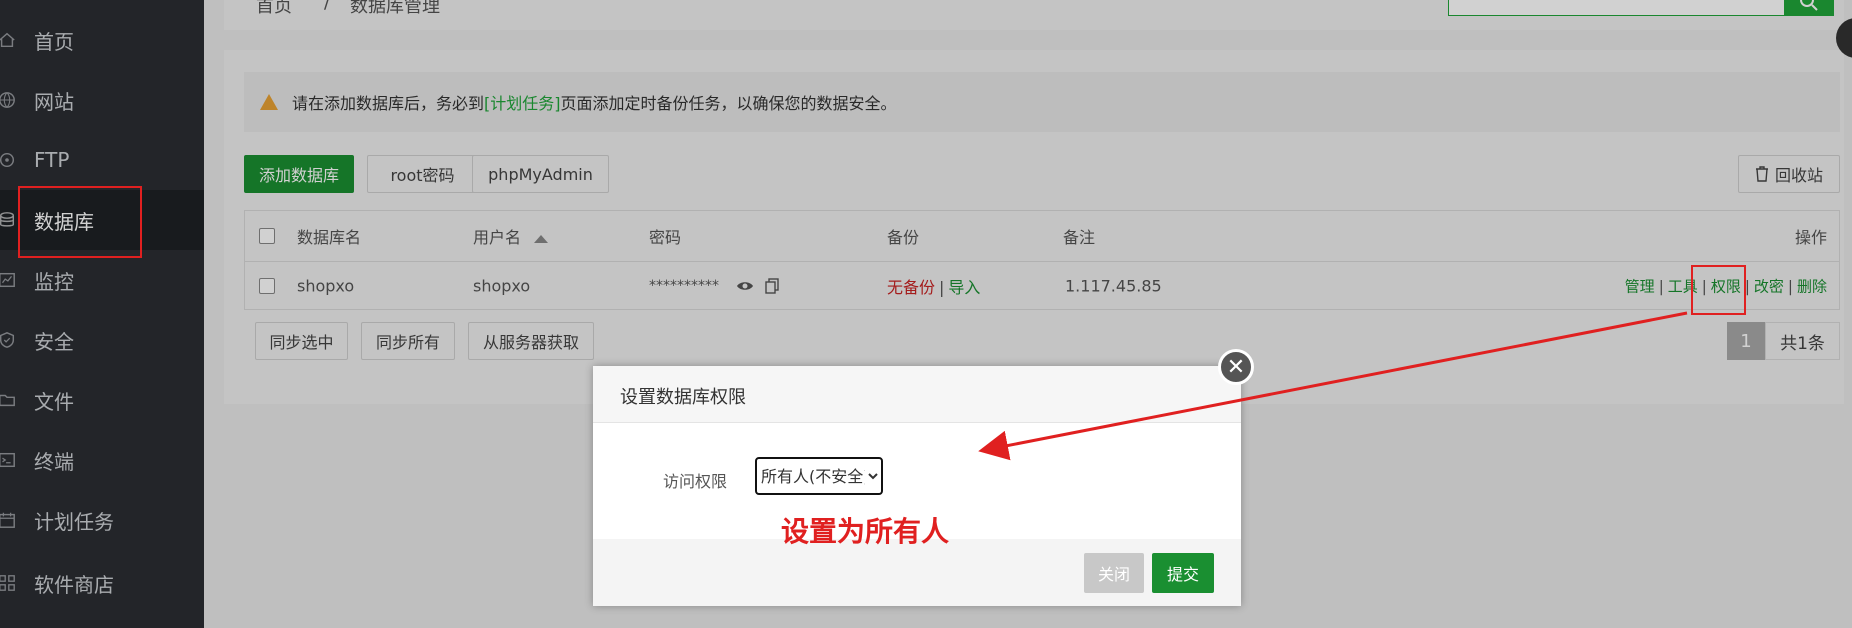 Image resolution: width=1852 pixels, height=628 pixels. Describe the element at coordinates (1236, 367) in the screenshot. I see `close-icon: ✕` at that location.